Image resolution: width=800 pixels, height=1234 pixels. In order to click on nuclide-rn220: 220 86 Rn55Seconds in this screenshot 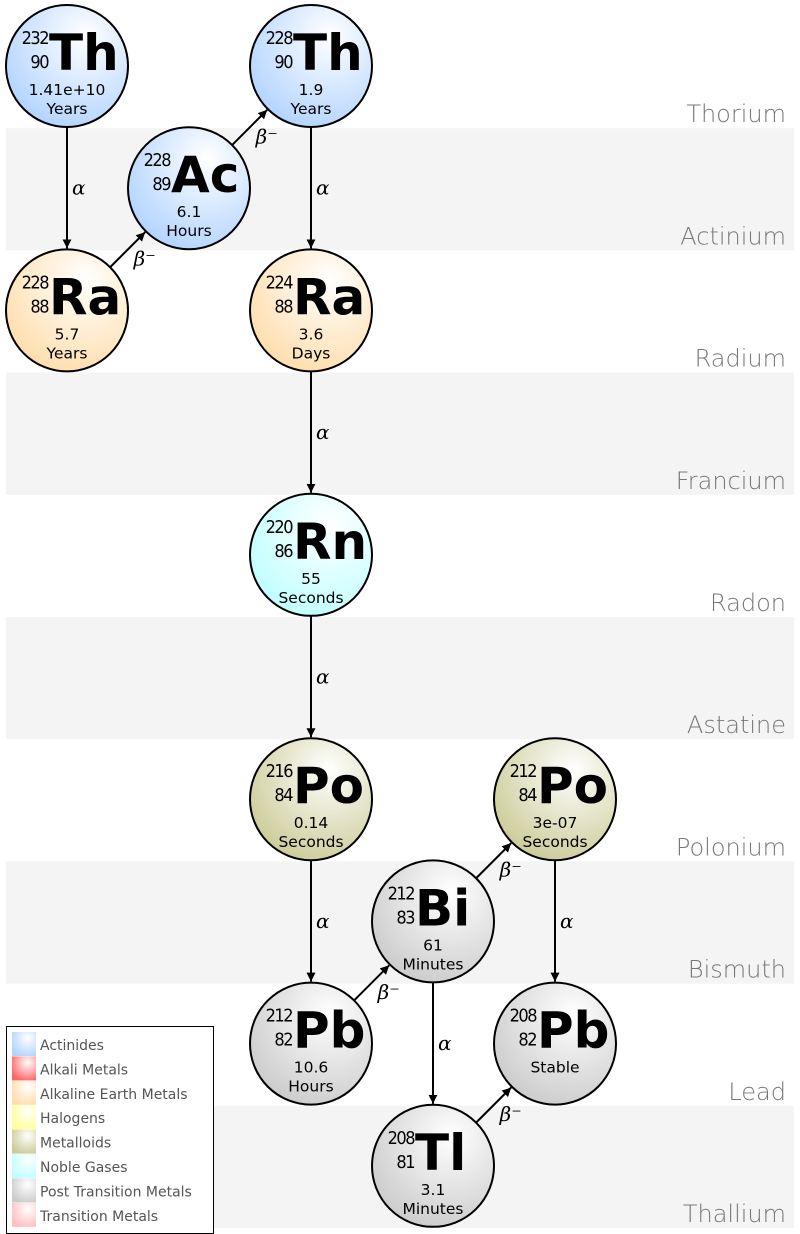, I will do `click(311, 554)`.